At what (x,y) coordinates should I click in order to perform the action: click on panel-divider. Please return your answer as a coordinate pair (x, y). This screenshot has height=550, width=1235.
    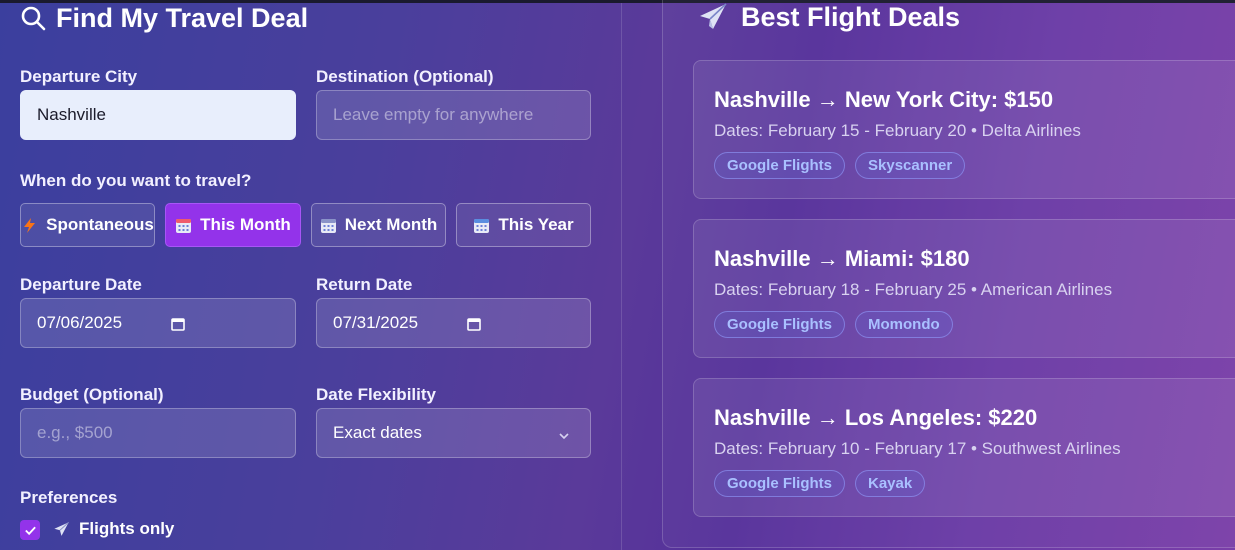
    Looking at the image, I should click on (621, 276).